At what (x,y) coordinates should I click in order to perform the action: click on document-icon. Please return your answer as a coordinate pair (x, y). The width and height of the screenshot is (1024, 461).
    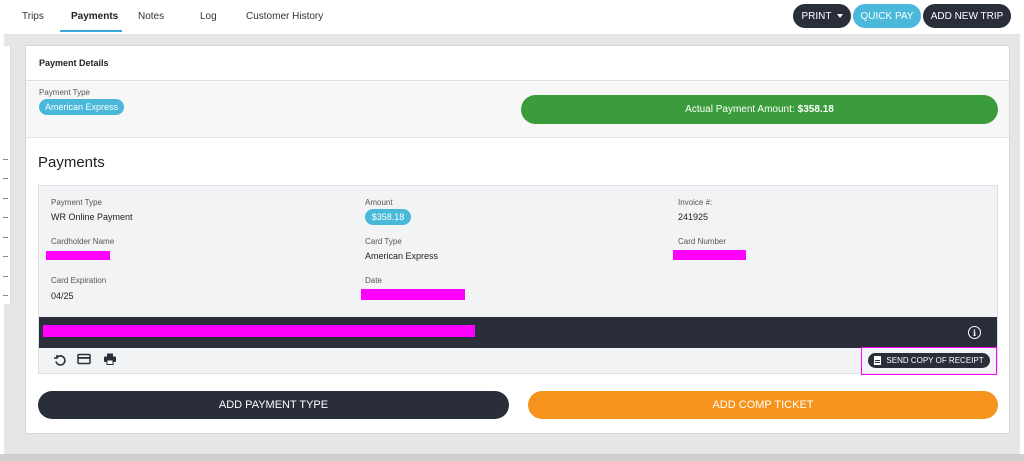
    Looking at the image, I should click on (878, 360).